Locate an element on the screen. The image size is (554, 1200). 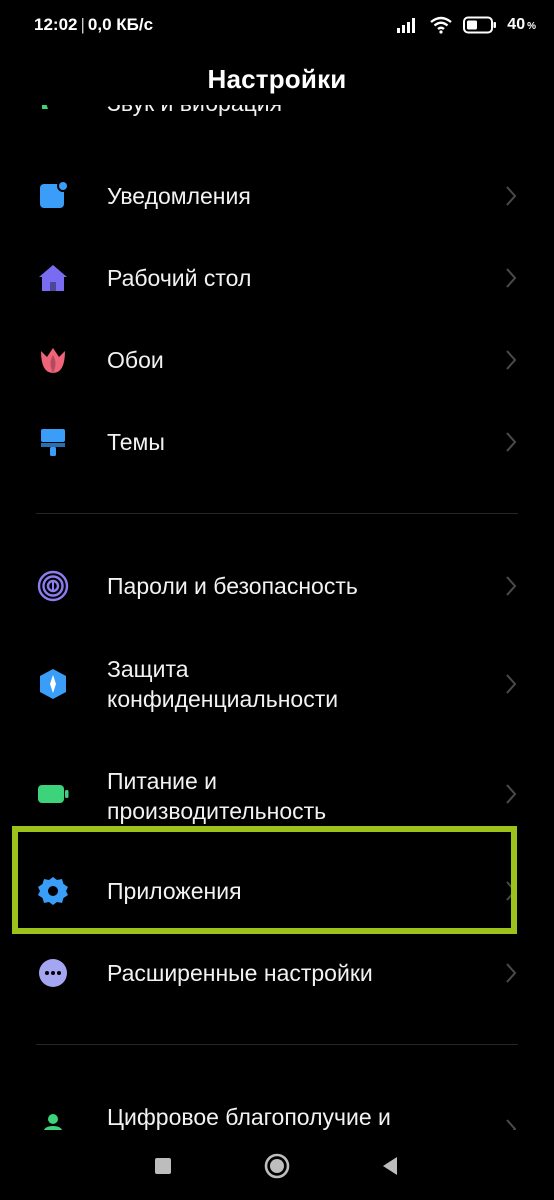
privacy-shield-icon is located at coordinates (53, 684).